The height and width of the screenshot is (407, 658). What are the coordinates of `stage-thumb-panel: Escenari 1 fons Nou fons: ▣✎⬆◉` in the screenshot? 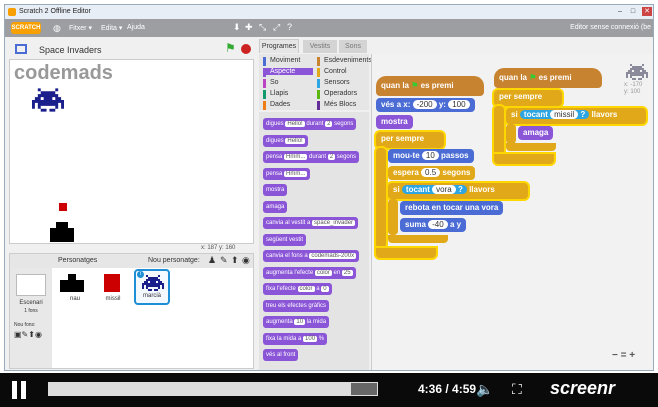 It's located at (31, 318).